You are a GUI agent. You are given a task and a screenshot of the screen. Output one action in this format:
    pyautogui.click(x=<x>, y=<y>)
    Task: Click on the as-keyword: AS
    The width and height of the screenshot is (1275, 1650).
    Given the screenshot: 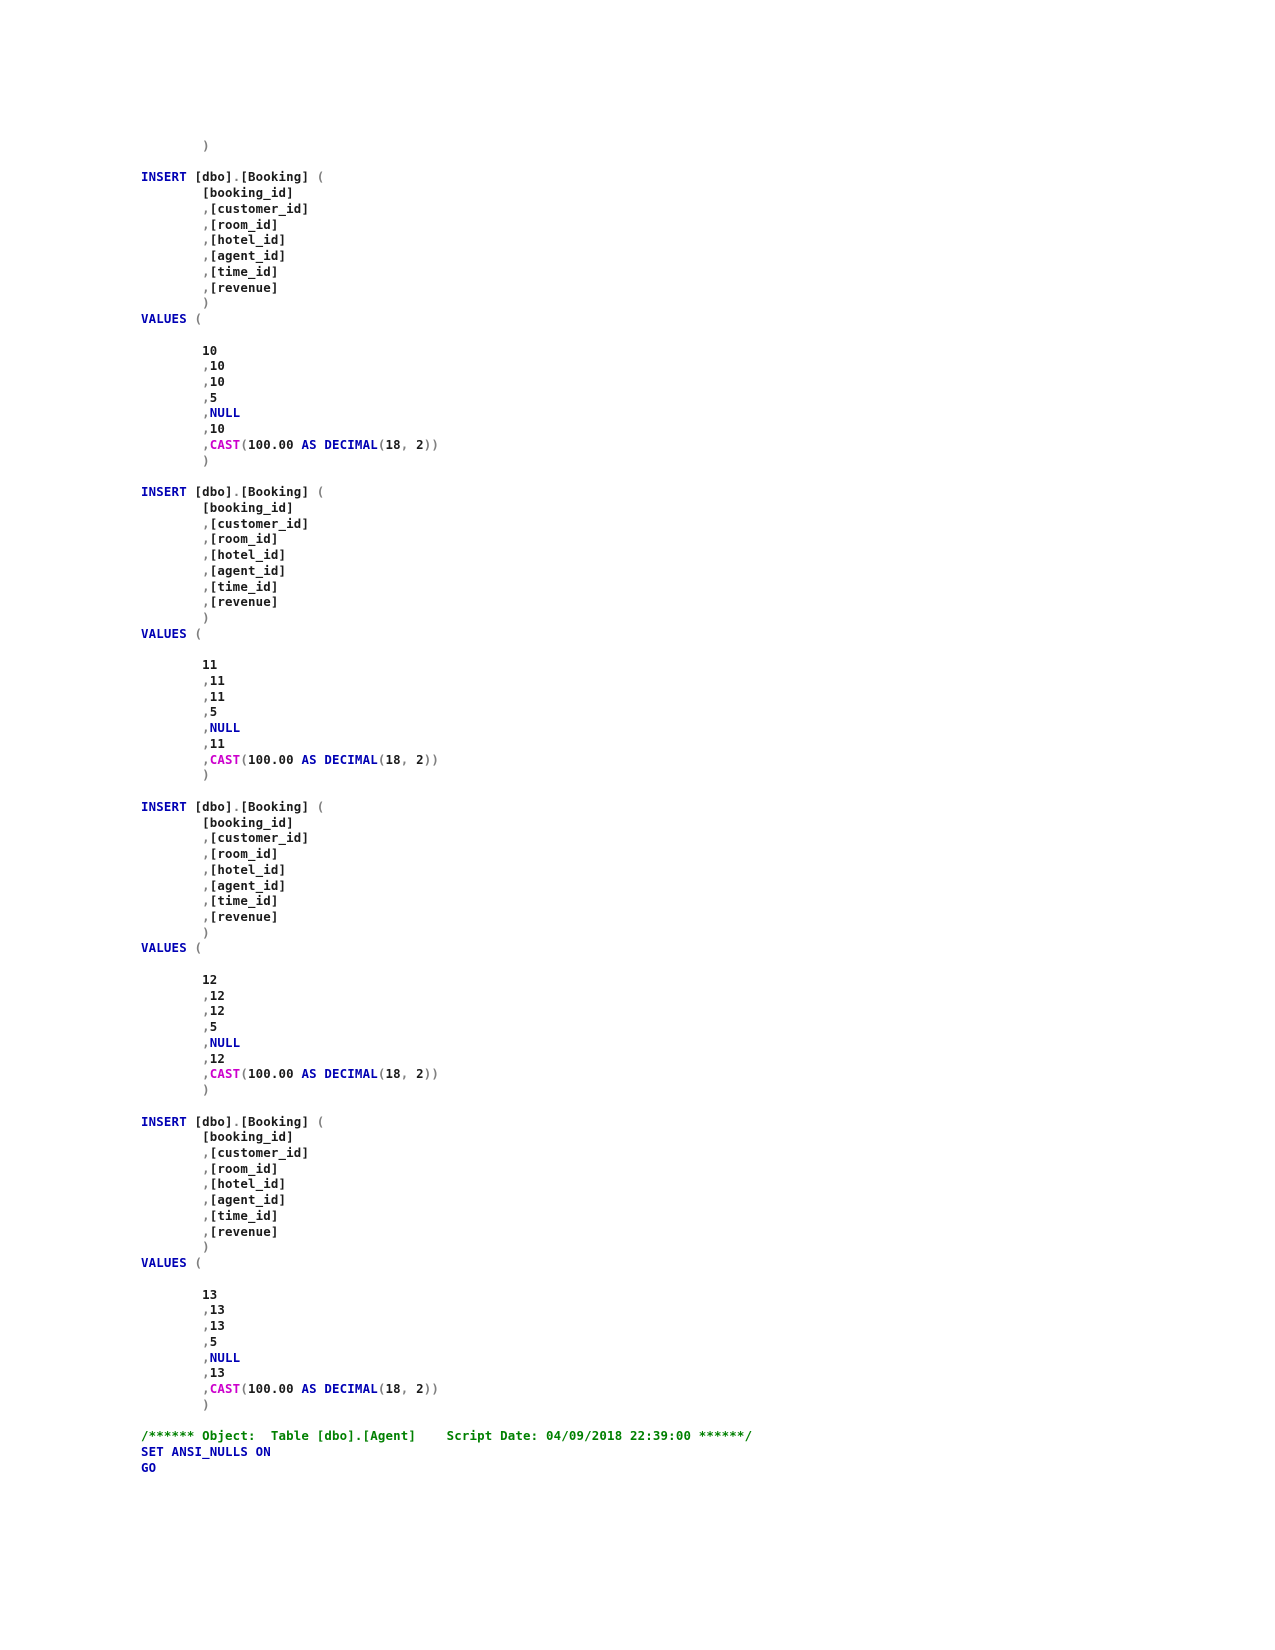 What is the action you would take?
    pyautogui.click(x=309, y=1074)
    